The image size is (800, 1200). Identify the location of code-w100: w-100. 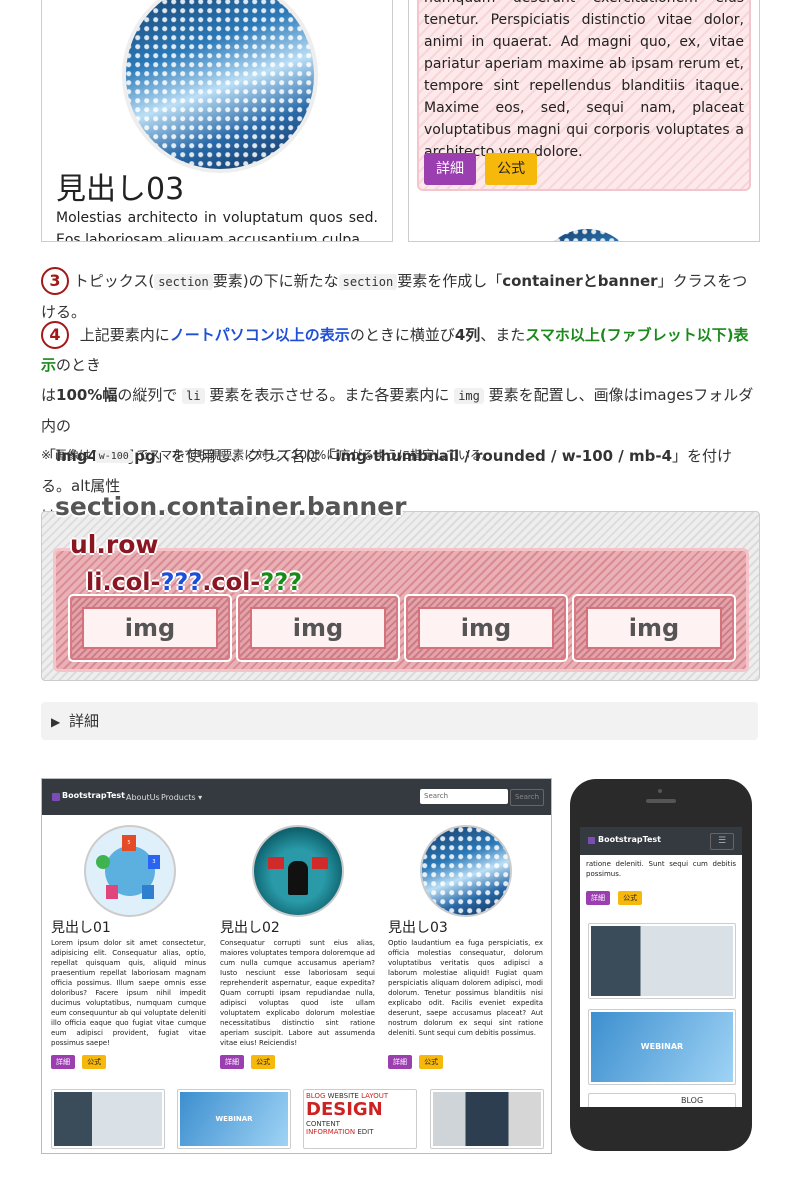
(113, 456).